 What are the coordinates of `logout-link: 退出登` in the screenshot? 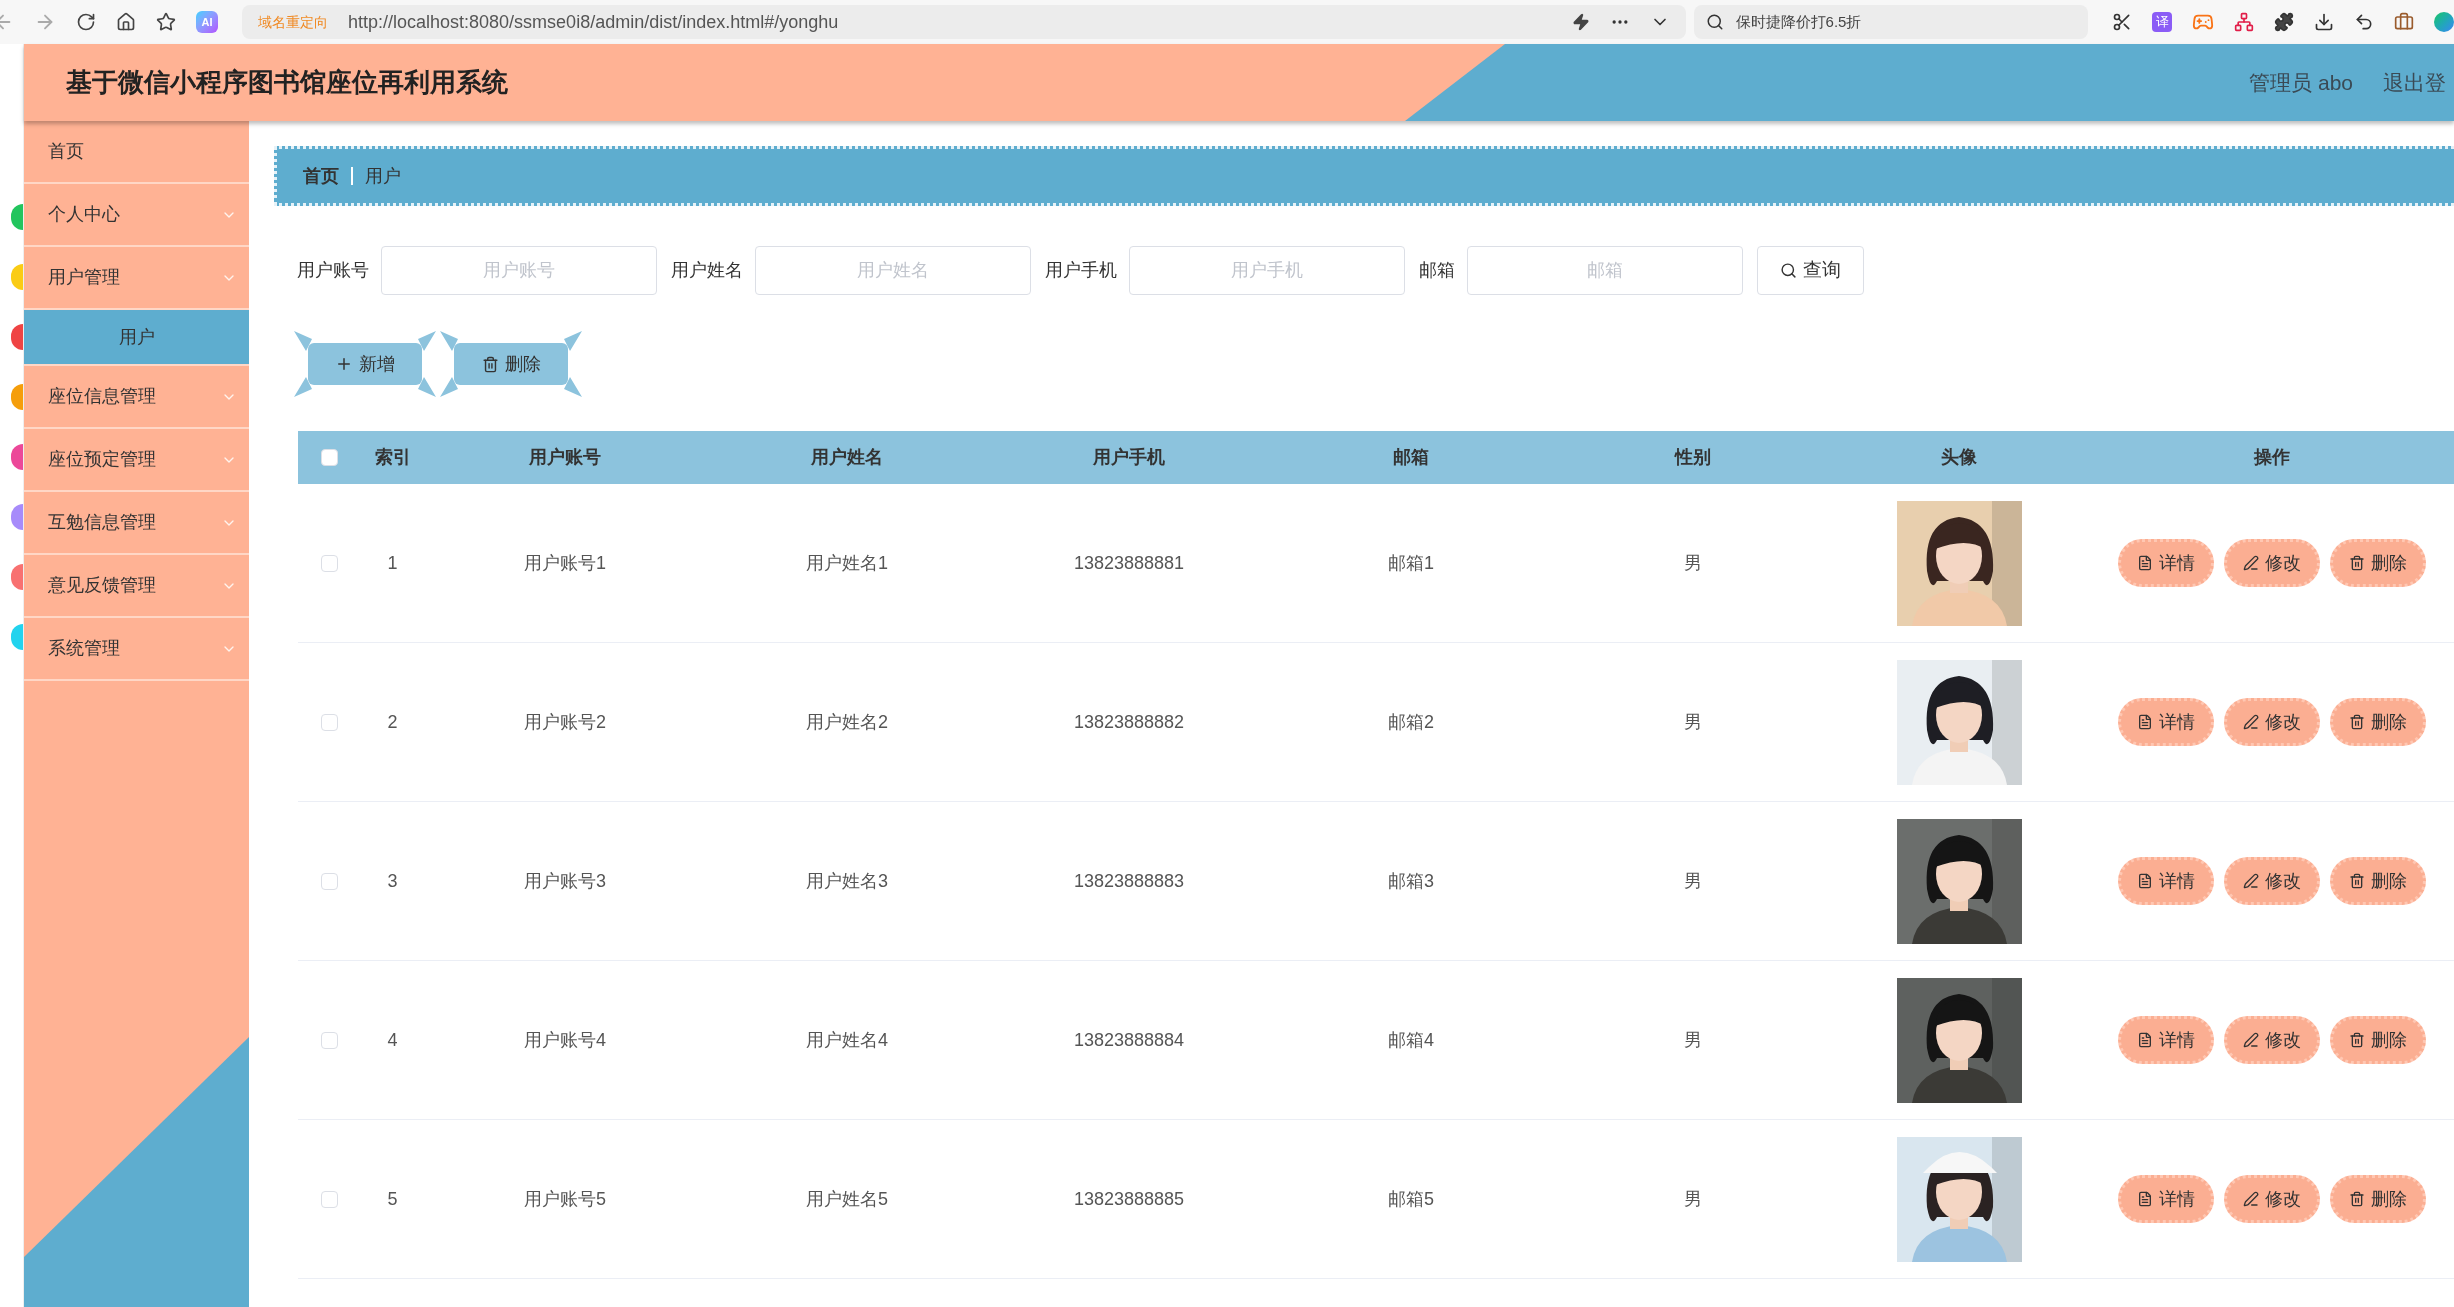 It's located at (2414, 82).